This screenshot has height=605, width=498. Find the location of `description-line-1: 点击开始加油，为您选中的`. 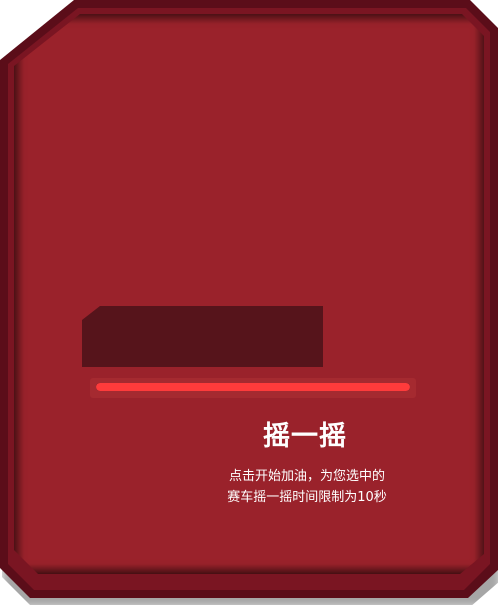

description-line-1: 点击开始加油，为您选中的 is located at coordinates (306, 476).